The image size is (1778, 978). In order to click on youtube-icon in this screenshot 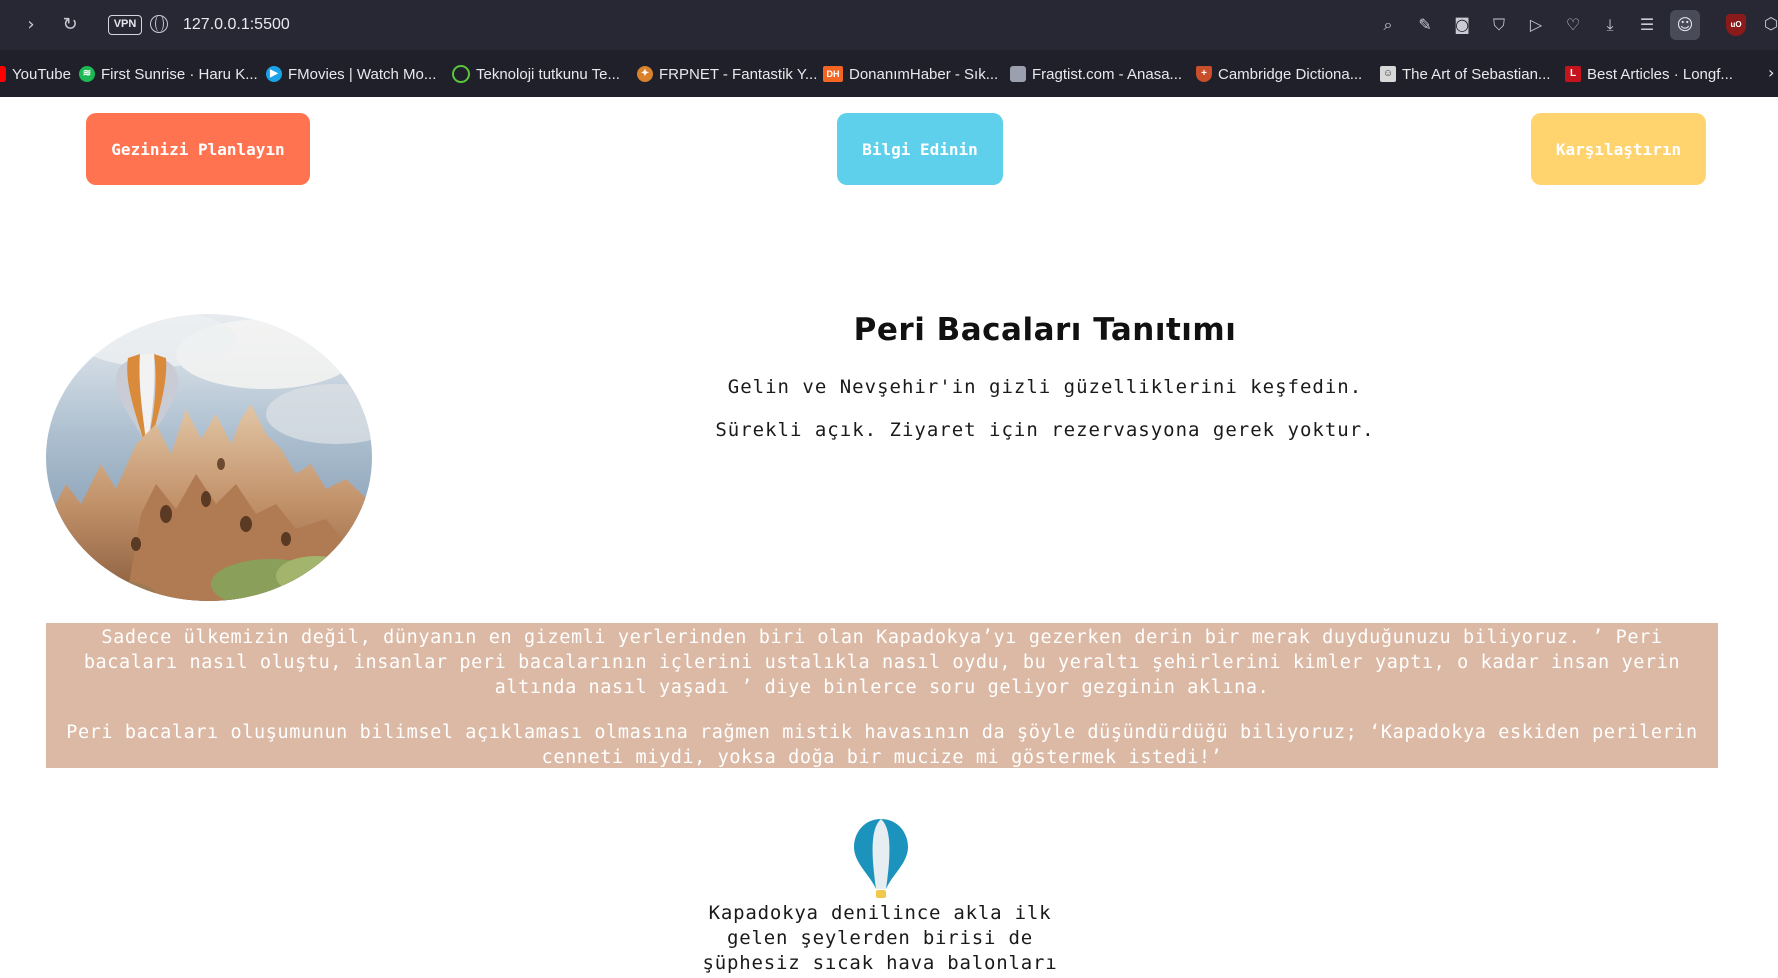, I will do `click(3, 74)`.